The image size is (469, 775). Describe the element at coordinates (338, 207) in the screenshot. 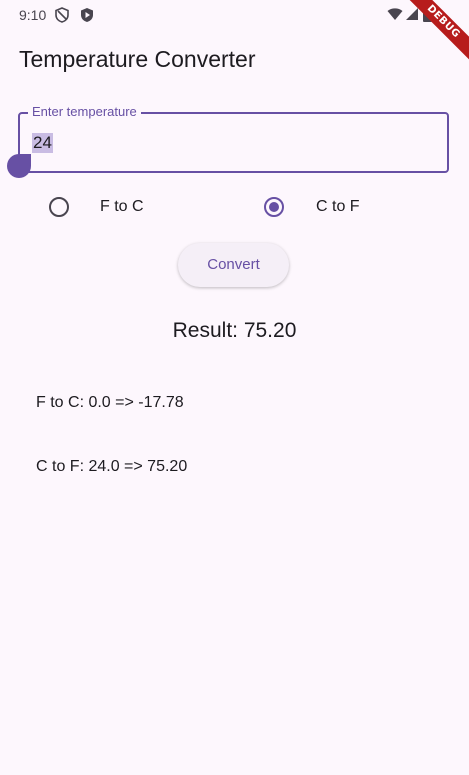

I see `radio-c-to-f-label: C to F` at that location.